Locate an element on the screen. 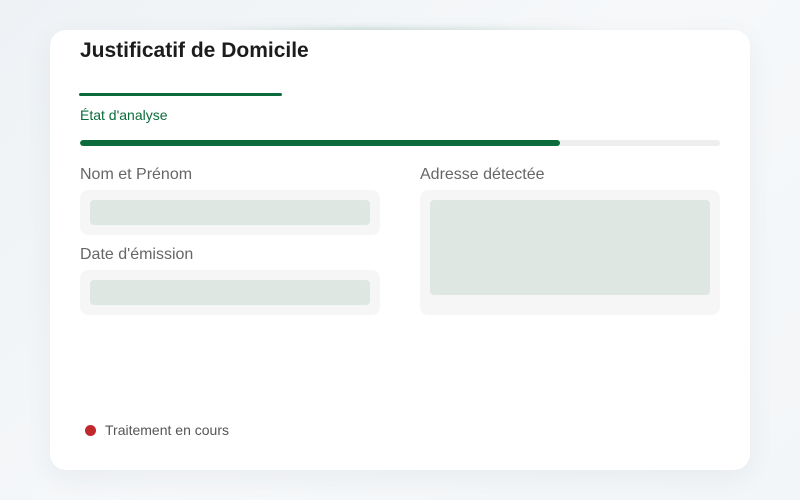  issue-date-field-label: Date d'émission is located at coordinates (137, 254).